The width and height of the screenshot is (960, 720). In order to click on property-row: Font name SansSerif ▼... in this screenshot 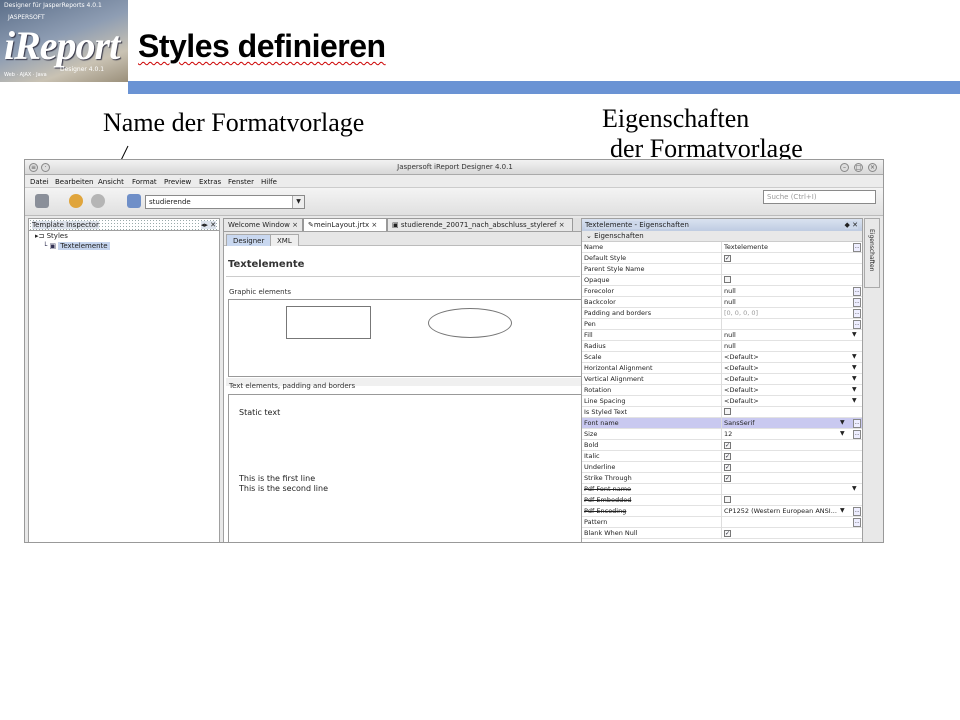, I will do `click(722, 423)`.